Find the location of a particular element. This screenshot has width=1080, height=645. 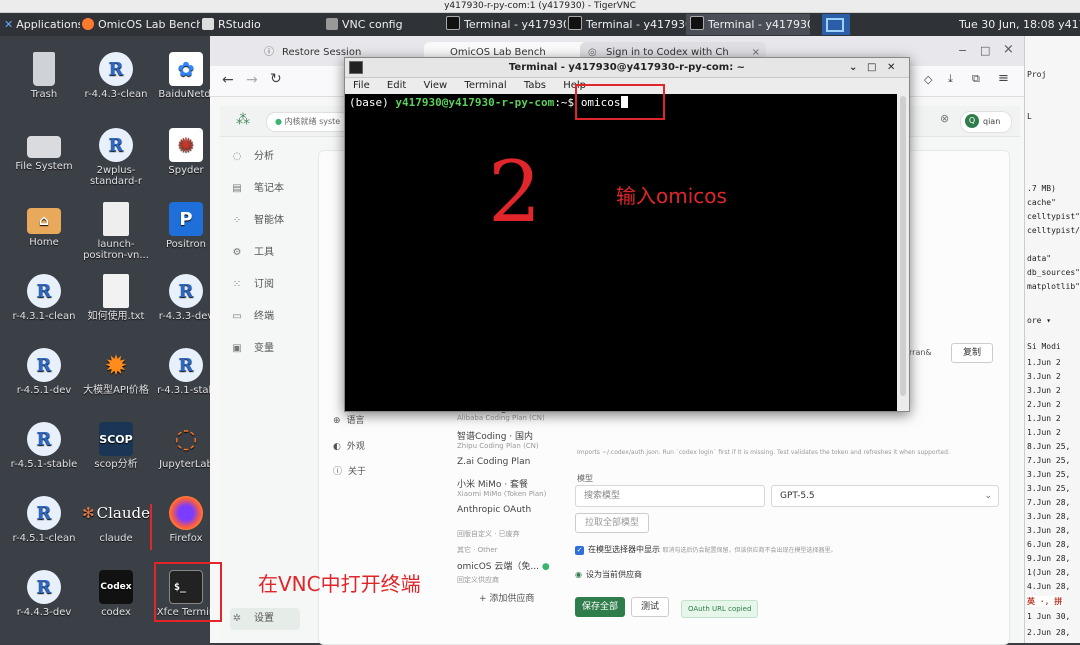

close-window-icon: × is located at coordinates (1008, 49).